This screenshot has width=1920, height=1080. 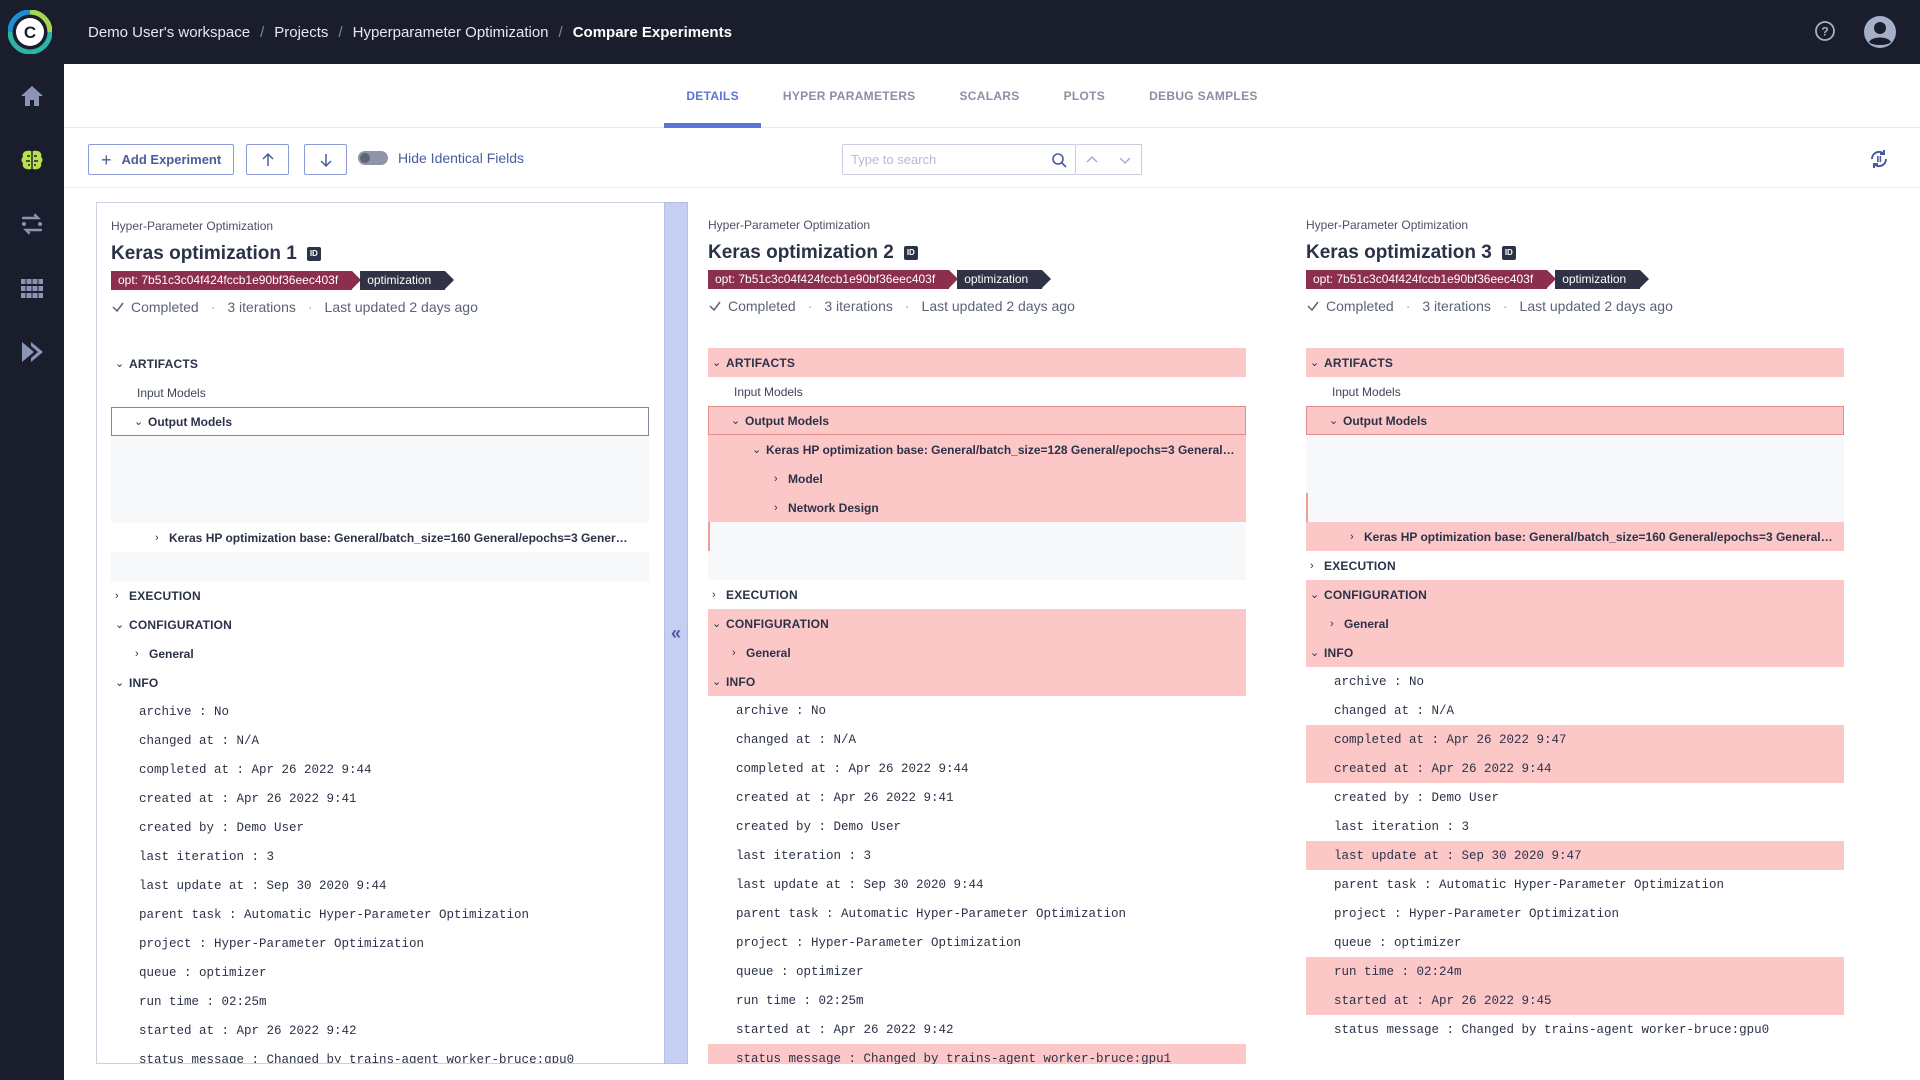 I want to click on home-icon, so click(x=32, y=96).